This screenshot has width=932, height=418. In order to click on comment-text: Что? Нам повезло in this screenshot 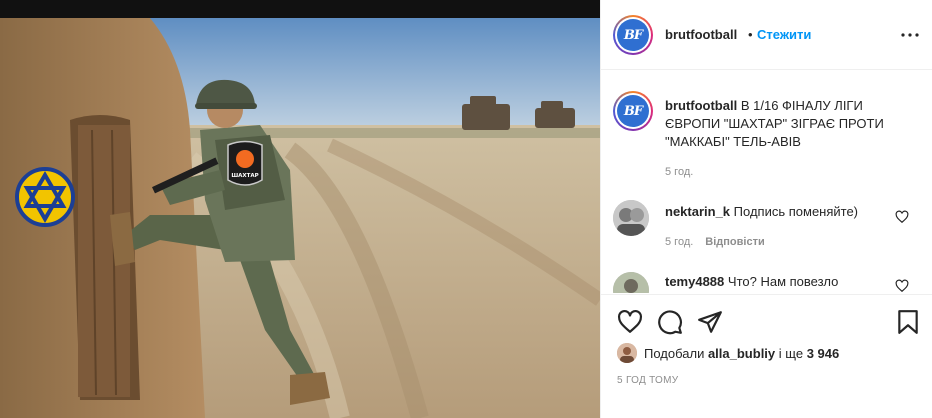, I will do `click(783, 281)`.